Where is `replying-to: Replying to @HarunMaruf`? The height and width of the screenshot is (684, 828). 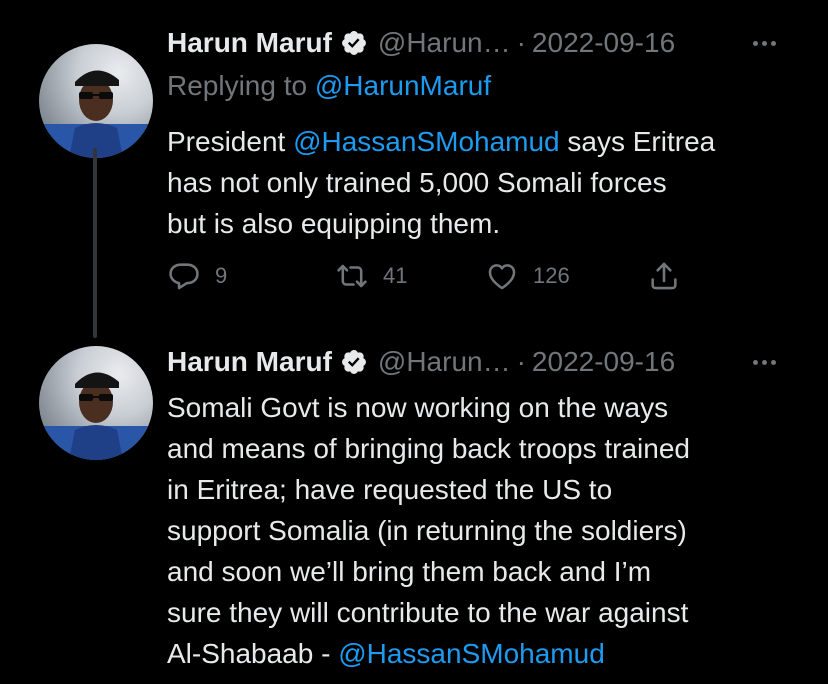 replying-to: Replying to @HarunMaruf is located at coordinates (329, 86).